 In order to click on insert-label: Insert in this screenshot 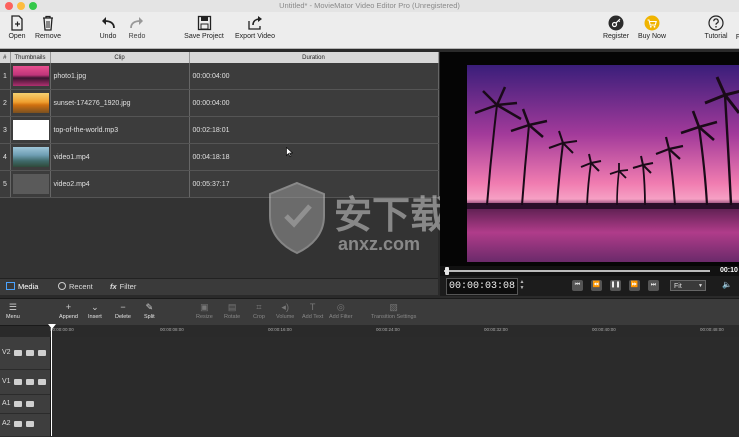, I will do `click(95, 317)`.